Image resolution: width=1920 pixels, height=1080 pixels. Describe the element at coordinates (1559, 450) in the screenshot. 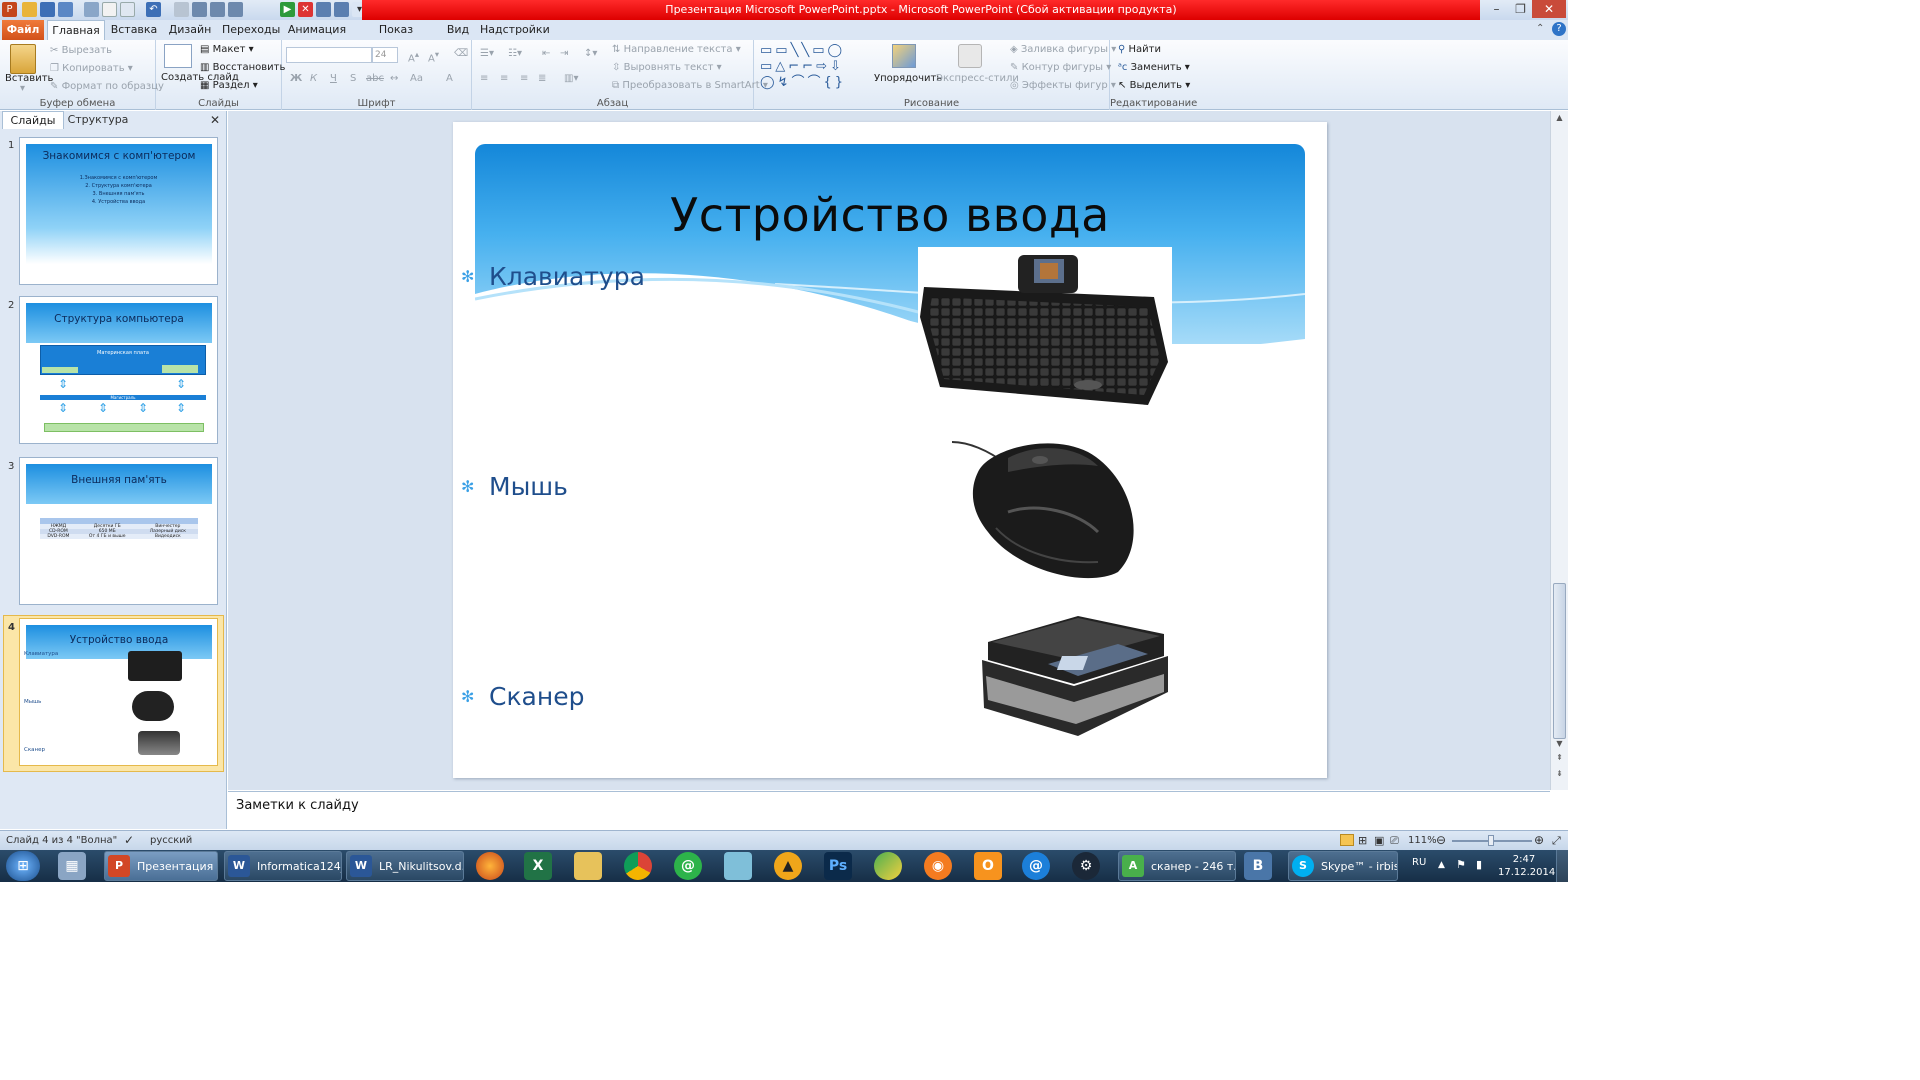

I see `vertical-scrollbar: ▲ ▼ ⇞ ⇟` at that location.